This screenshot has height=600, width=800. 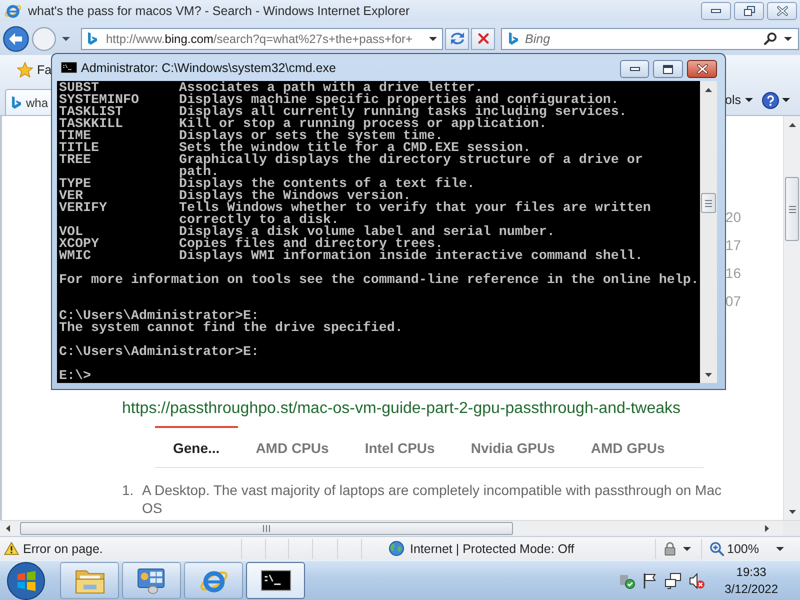 I want to click on maximize-button, so click(x=668, y=69).